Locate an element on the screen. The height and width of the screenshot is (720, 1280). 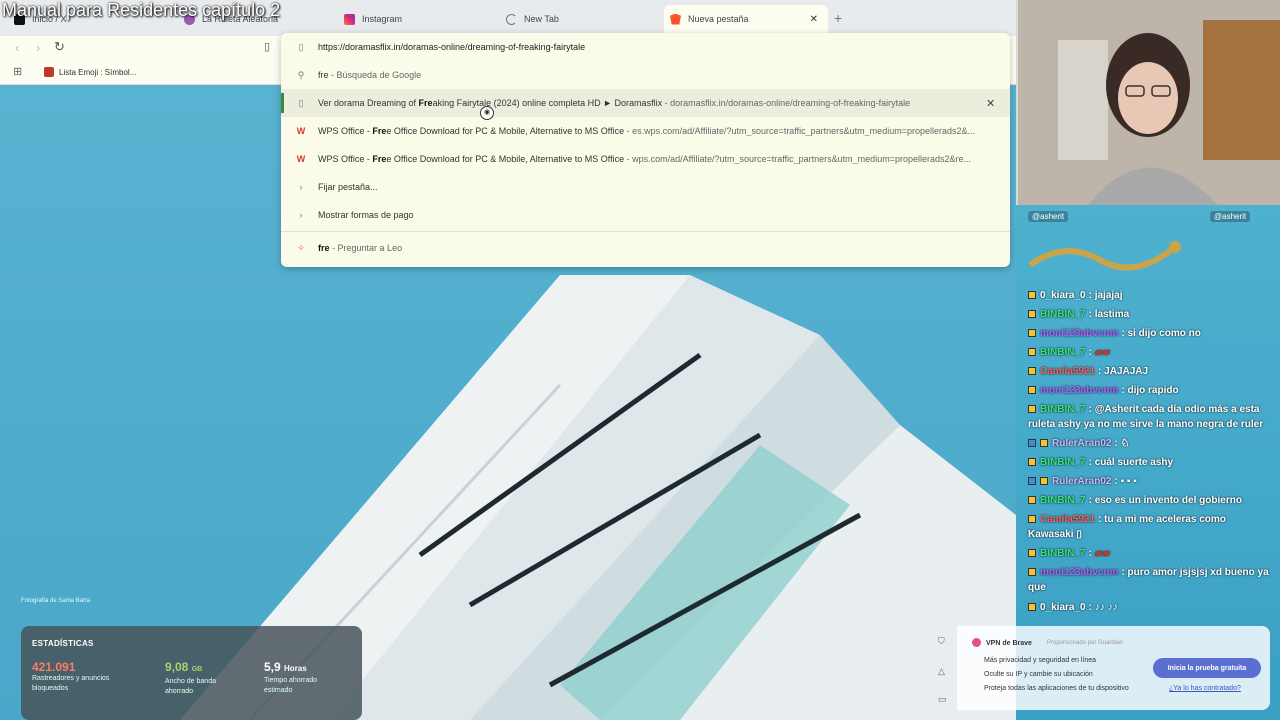
mod-badge-icon is located at coordinates (1032, 443).